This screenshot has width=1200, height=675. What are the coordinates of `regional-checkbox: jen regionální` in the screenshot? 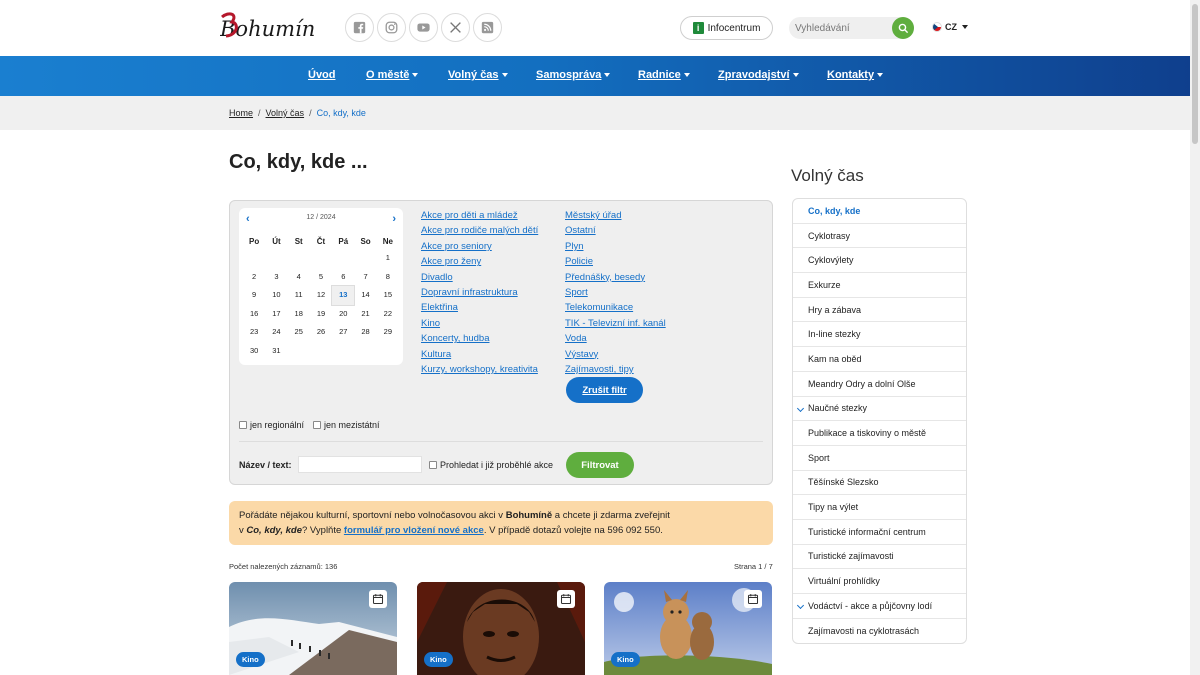 It's located at (271, 425).